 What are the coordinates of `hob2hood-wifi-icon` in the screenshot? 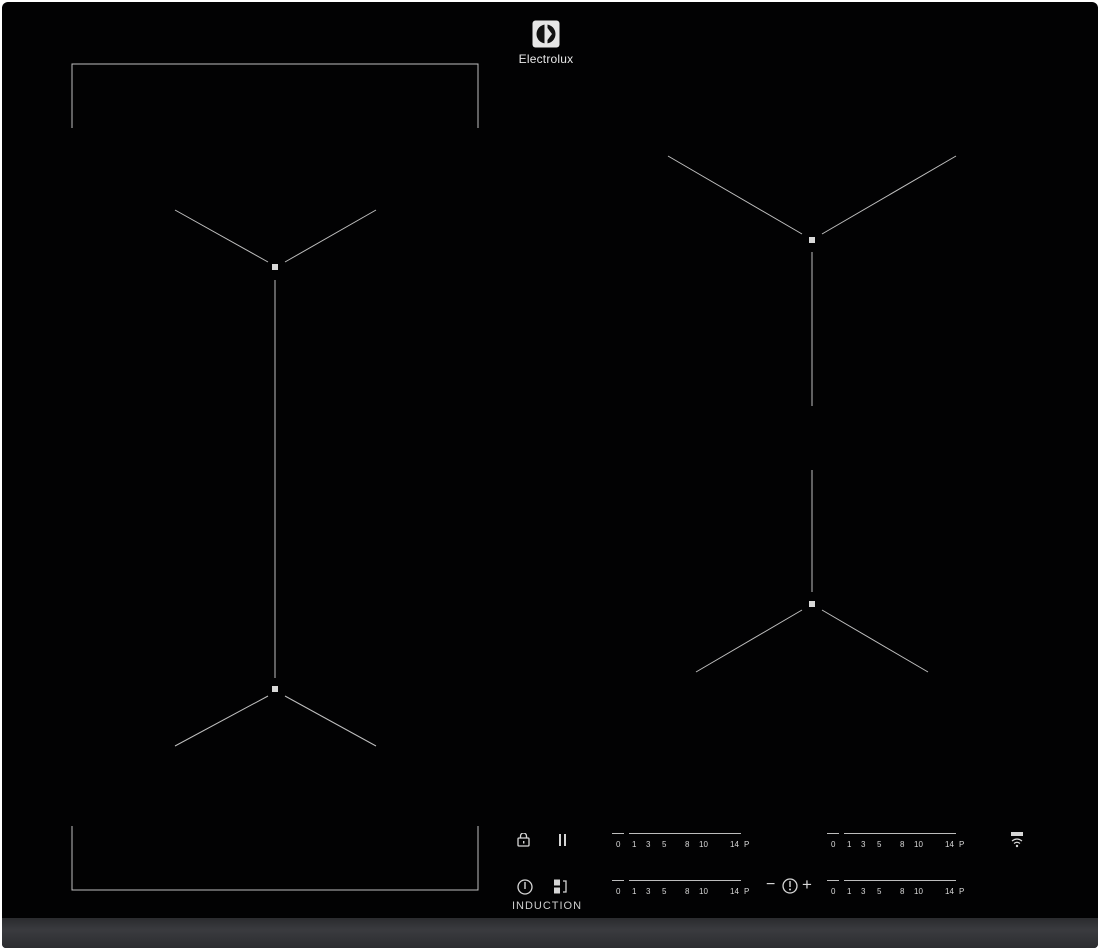 It's located at (1017, 840).